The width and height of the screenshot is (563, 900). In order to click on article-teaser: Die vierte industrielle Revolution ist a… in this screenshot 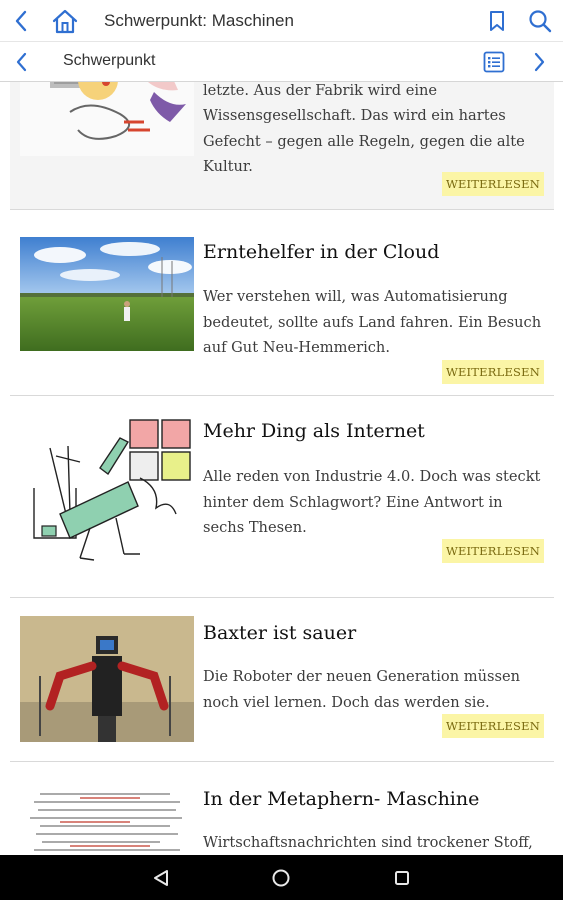, I will do `click(364, 128)`.